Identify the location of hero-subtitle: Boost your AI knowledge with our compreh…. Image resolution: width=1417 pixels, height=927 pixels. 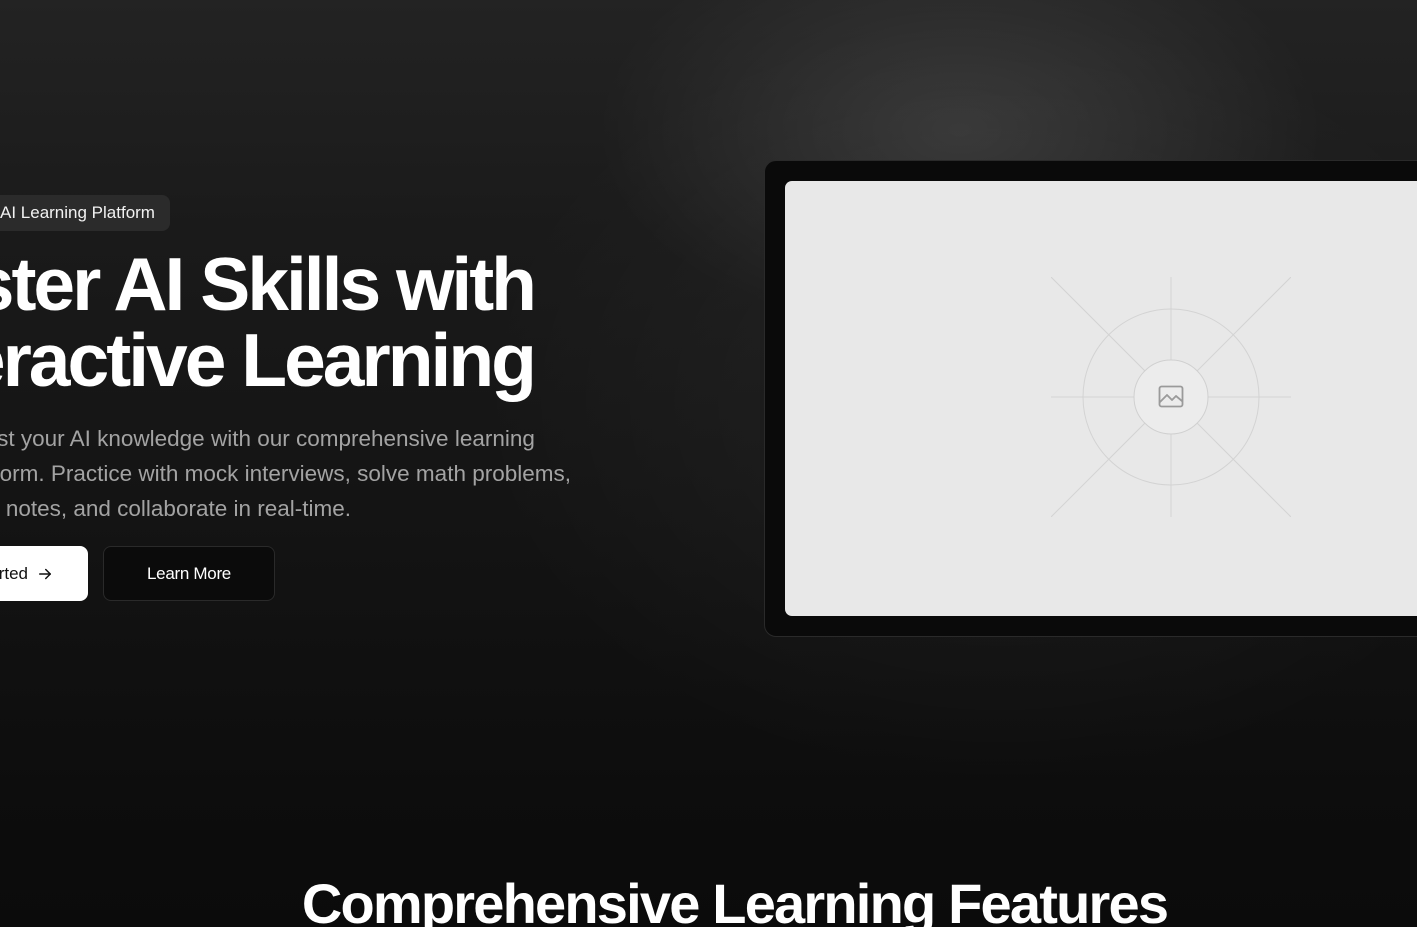
(285, 473).